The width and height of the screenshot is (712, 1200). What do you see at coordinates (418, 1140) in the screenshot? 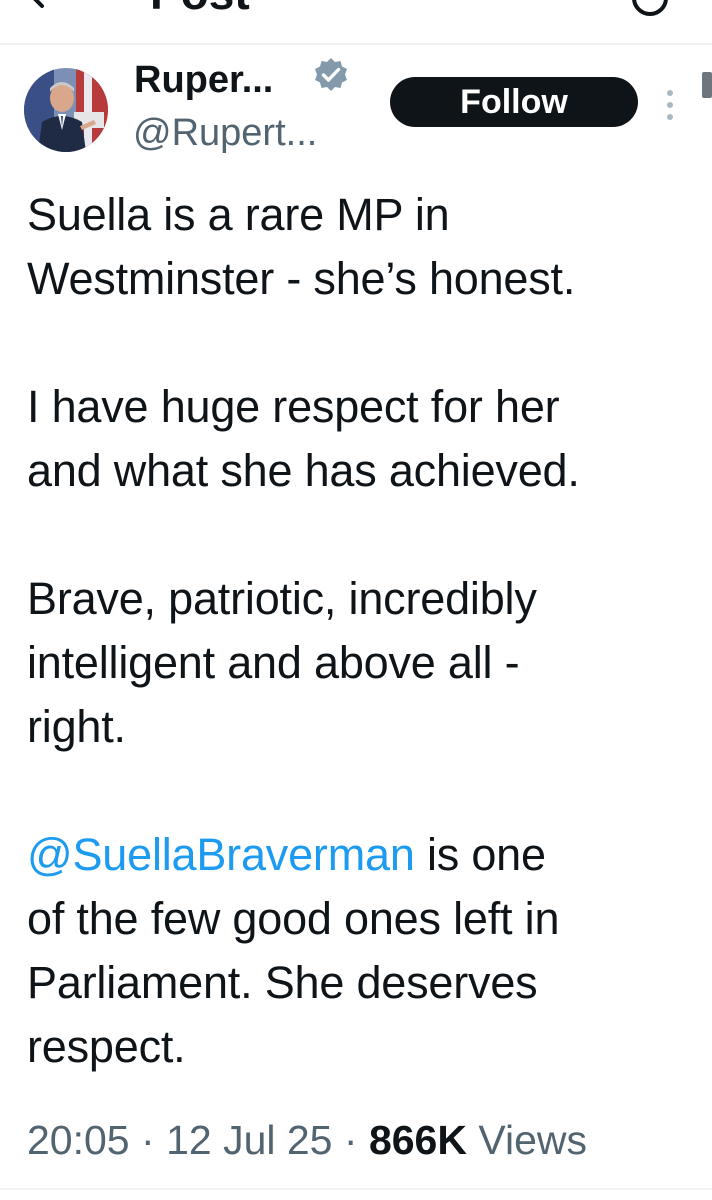
I see `views-count: 866K` at bounding box center [418, 1140].